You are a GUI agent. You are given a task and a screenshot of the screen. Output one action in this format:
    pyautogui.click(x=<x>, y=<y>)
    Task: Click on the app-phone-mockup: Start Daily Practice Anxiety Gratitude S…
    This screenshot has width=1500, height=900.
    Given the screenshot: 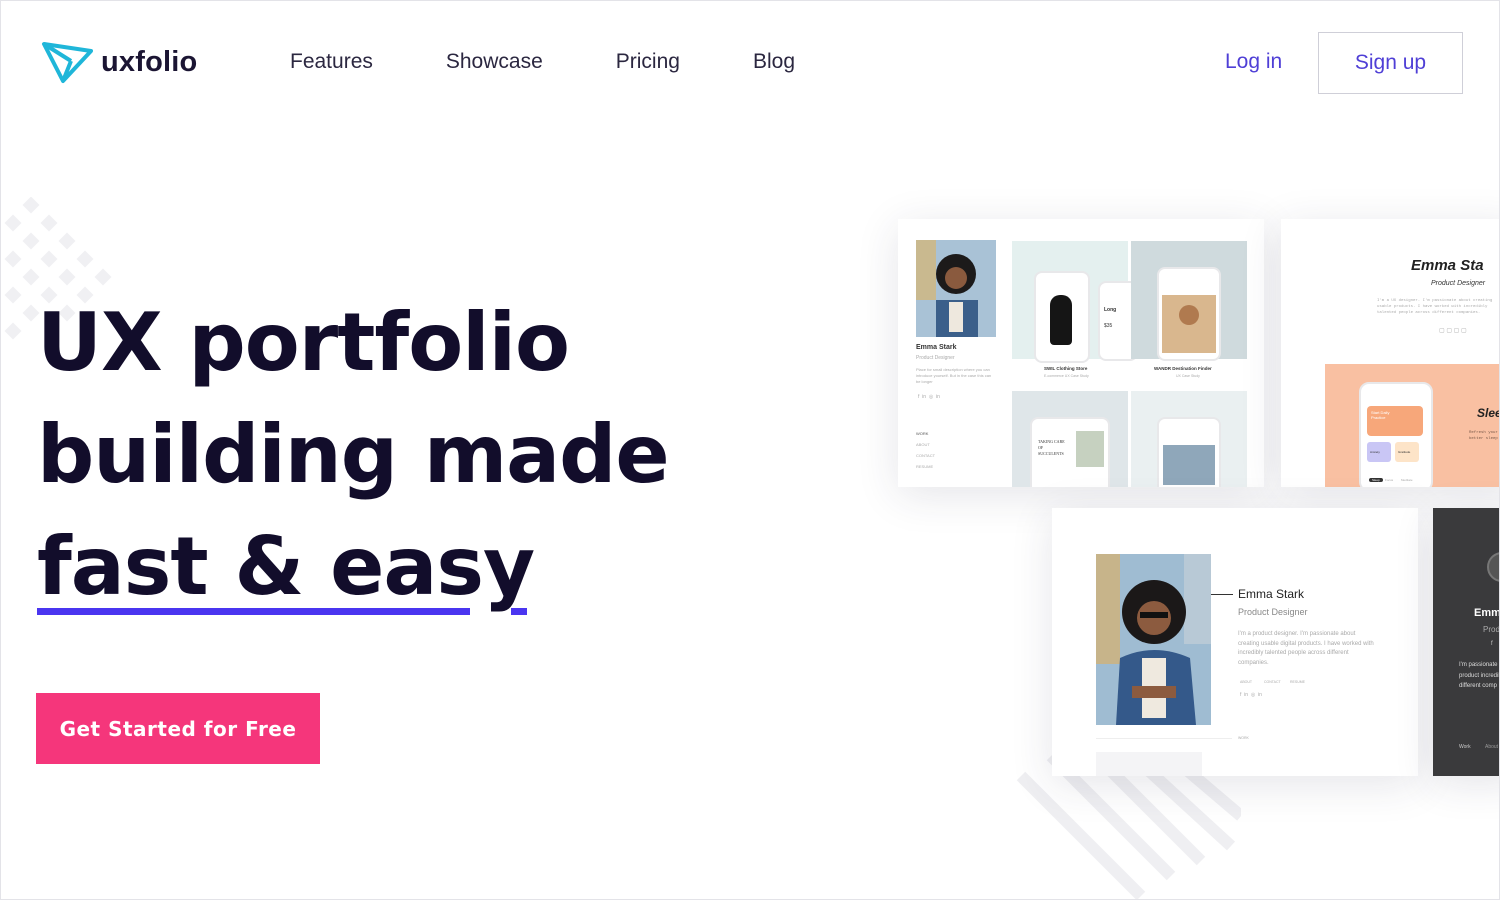 What is the action you would take?
    pyautogui.click(x=1396, y=434)
    